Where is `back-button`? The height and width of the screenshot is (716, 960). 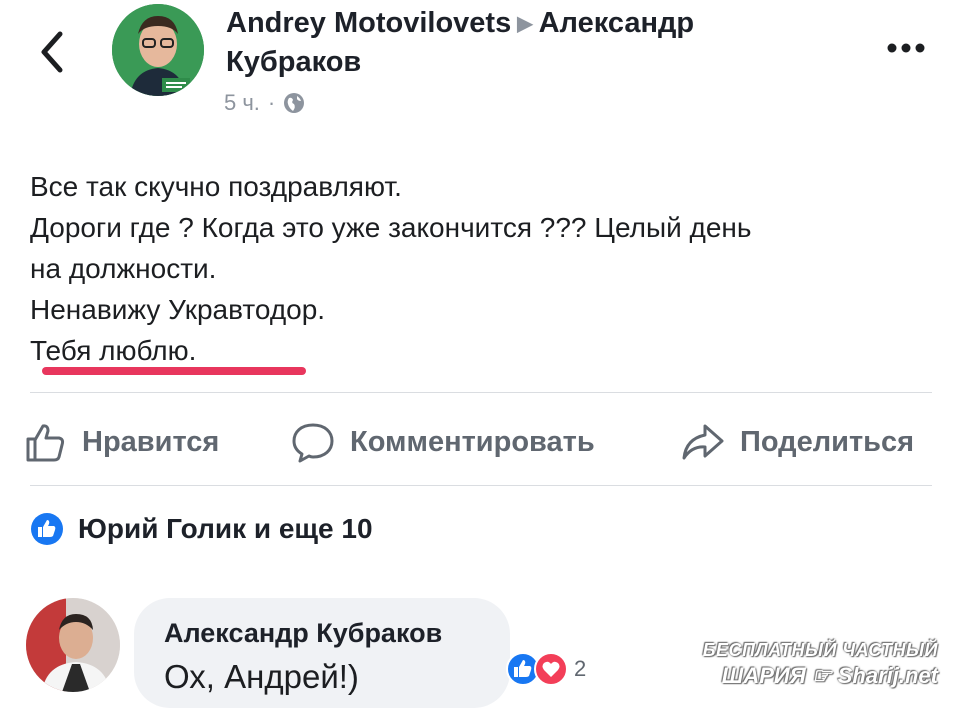
back-button is located at coordinates (52, 52).